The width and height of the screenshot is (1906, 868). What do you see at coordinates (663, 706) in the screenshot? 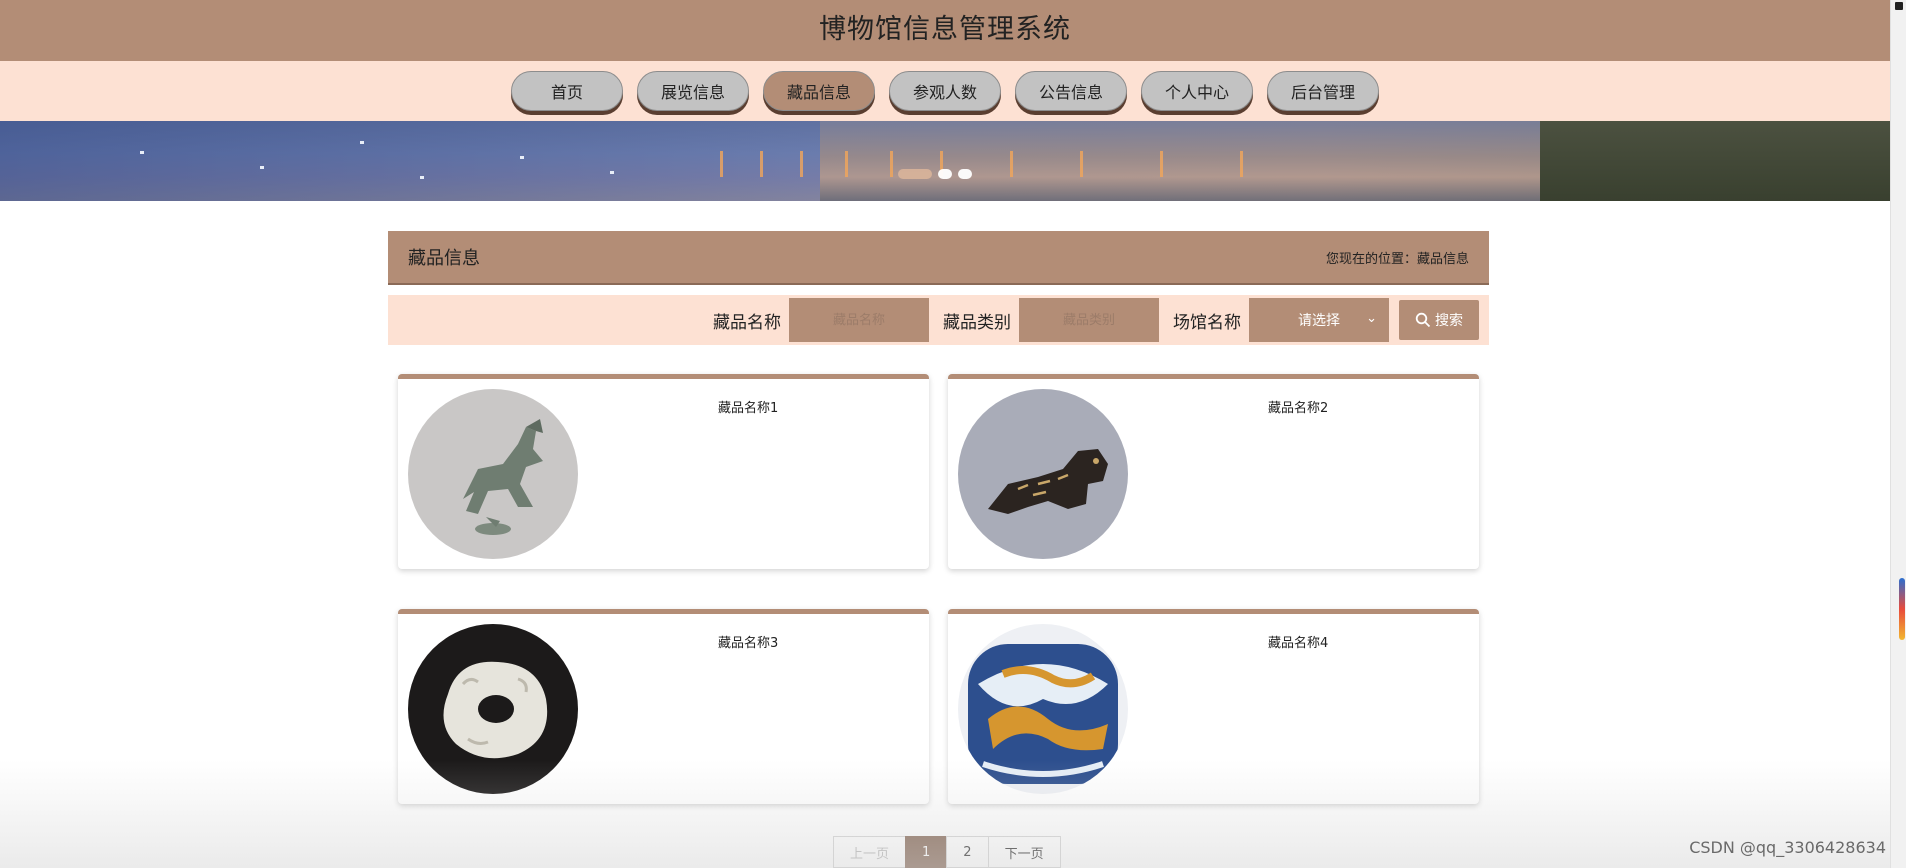
I see `collection-card: 藏品名称3` at bounding box center [663, 706].